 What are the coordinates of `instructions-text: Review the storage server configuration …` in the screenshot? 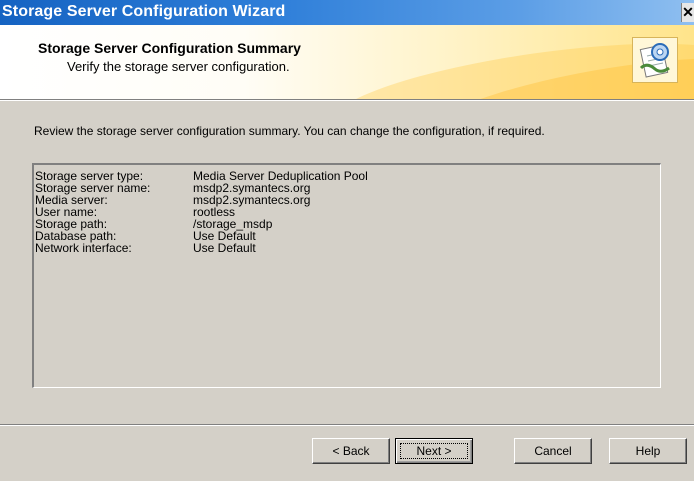 It's located at (289, 131).